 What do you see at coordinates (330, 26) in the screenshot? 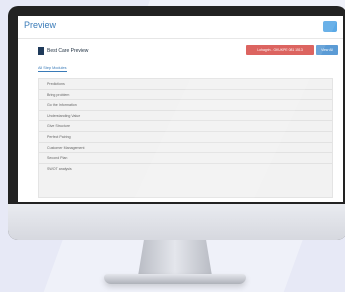
I see `top-action-button` at bounding box center [330, 26].